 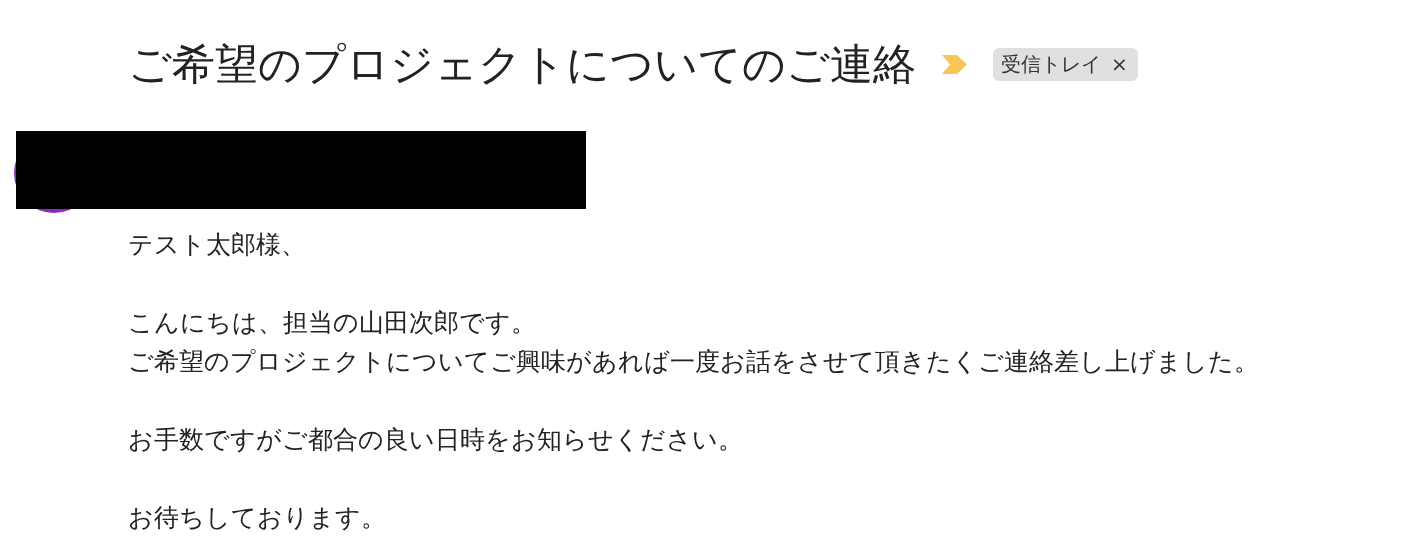 I want to click on importance-marker-icon, so click(x=954, y=64).